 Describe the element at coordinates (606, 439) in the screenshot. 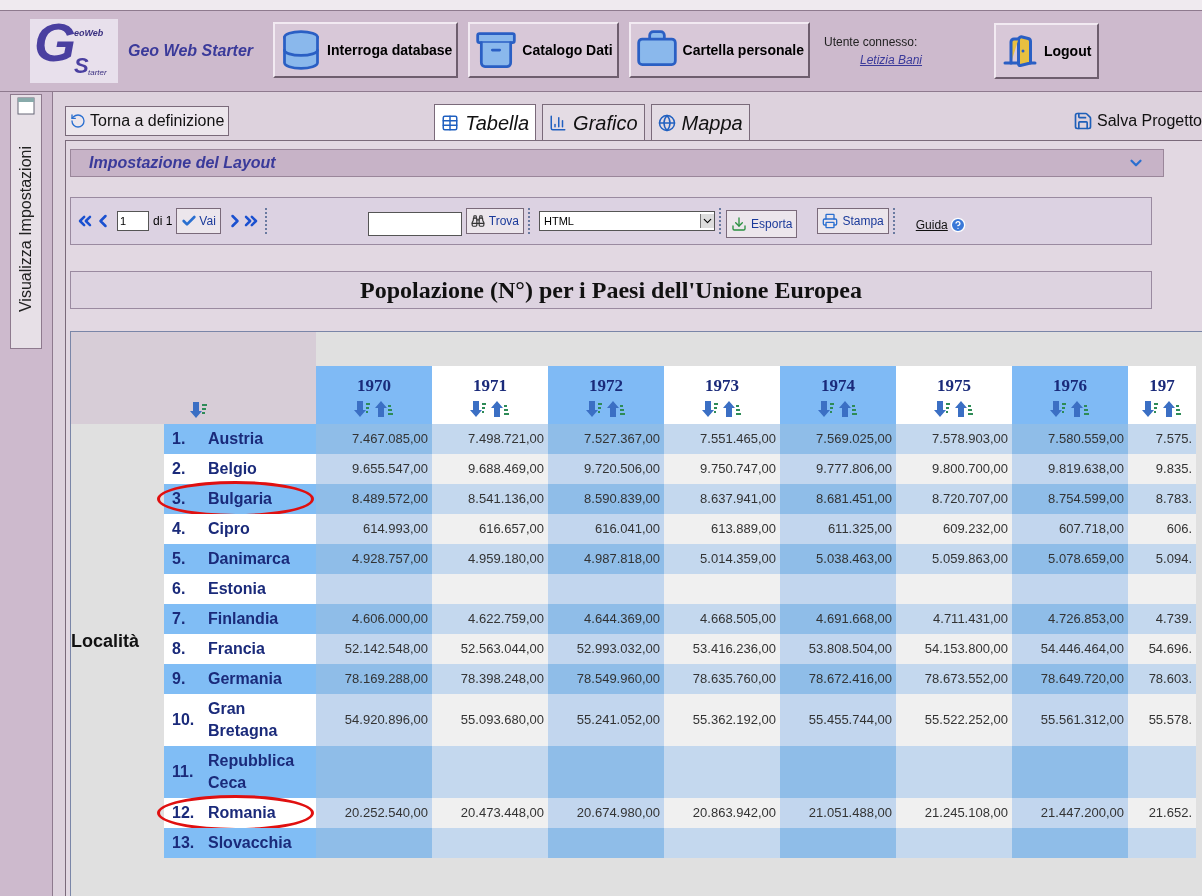

I see `value-cell: 7.527.367,00` at that location.